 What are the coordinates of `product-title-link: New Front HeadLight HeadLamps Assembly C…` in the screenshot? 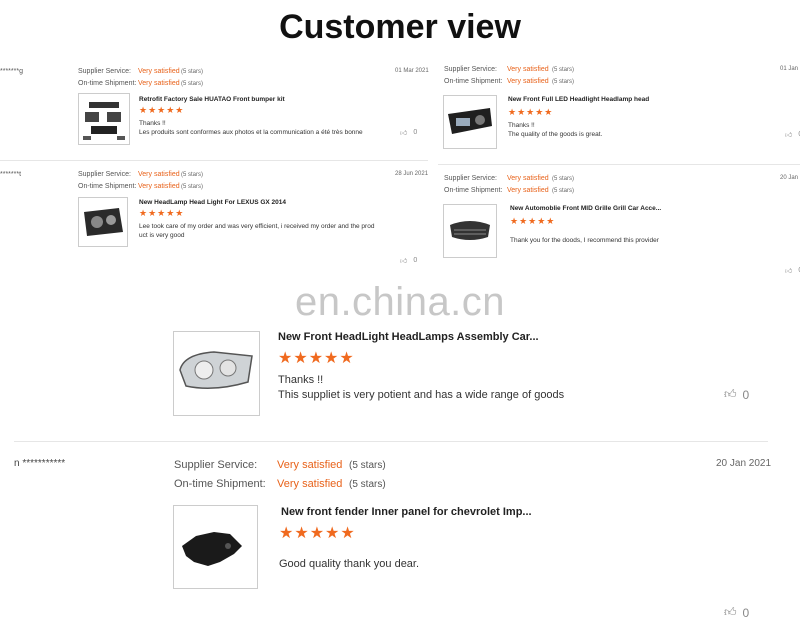 It's located at (408, 337).